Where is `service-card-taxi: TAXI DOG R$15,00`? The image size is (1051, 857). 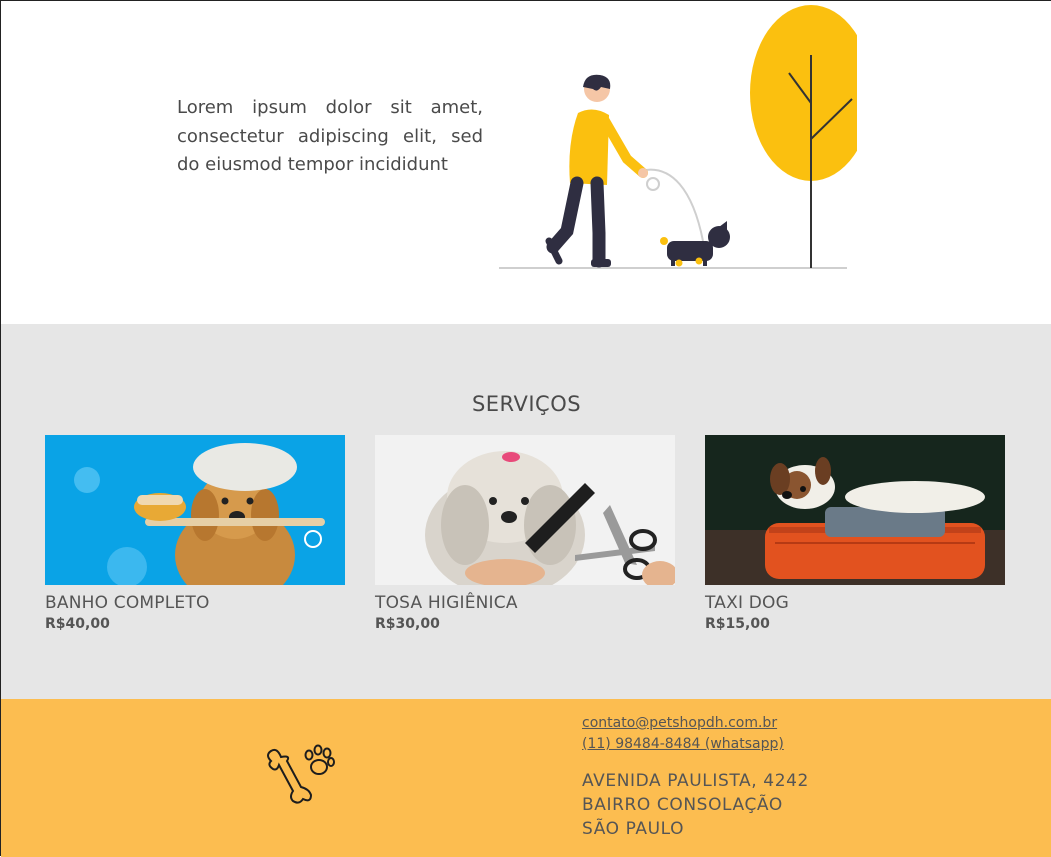 service-card-taxi: TAXI DOG R$15,00 is located at coordinates (855, 533).